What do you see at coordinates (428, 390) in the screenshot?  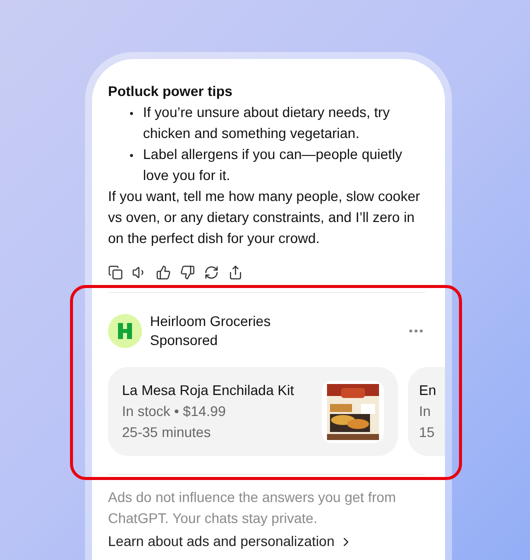 I see `product-name: En` at bounding box center [428, 390].